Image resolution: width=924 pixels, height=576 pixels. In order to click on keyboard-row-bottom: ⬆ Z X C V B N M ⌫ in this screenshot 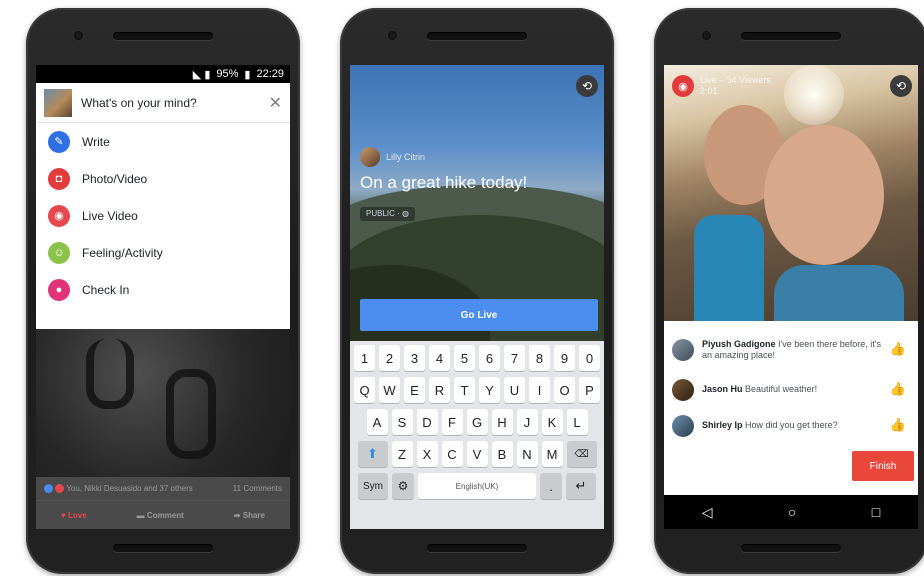, I will do `click(477, 454)`.